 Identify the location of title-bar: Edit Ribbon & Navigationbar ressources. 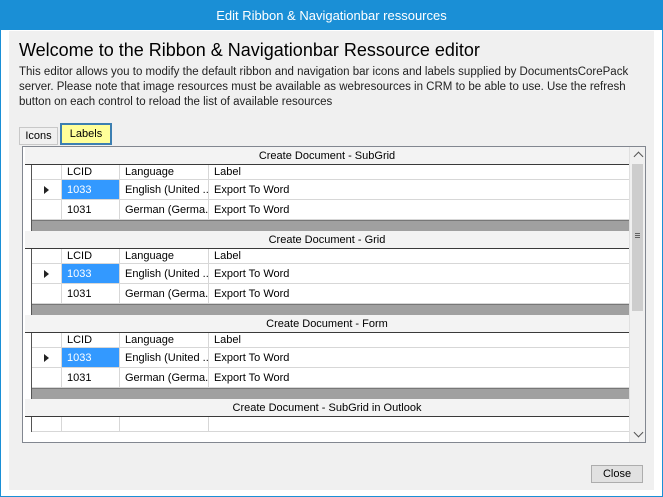
(331, 15).